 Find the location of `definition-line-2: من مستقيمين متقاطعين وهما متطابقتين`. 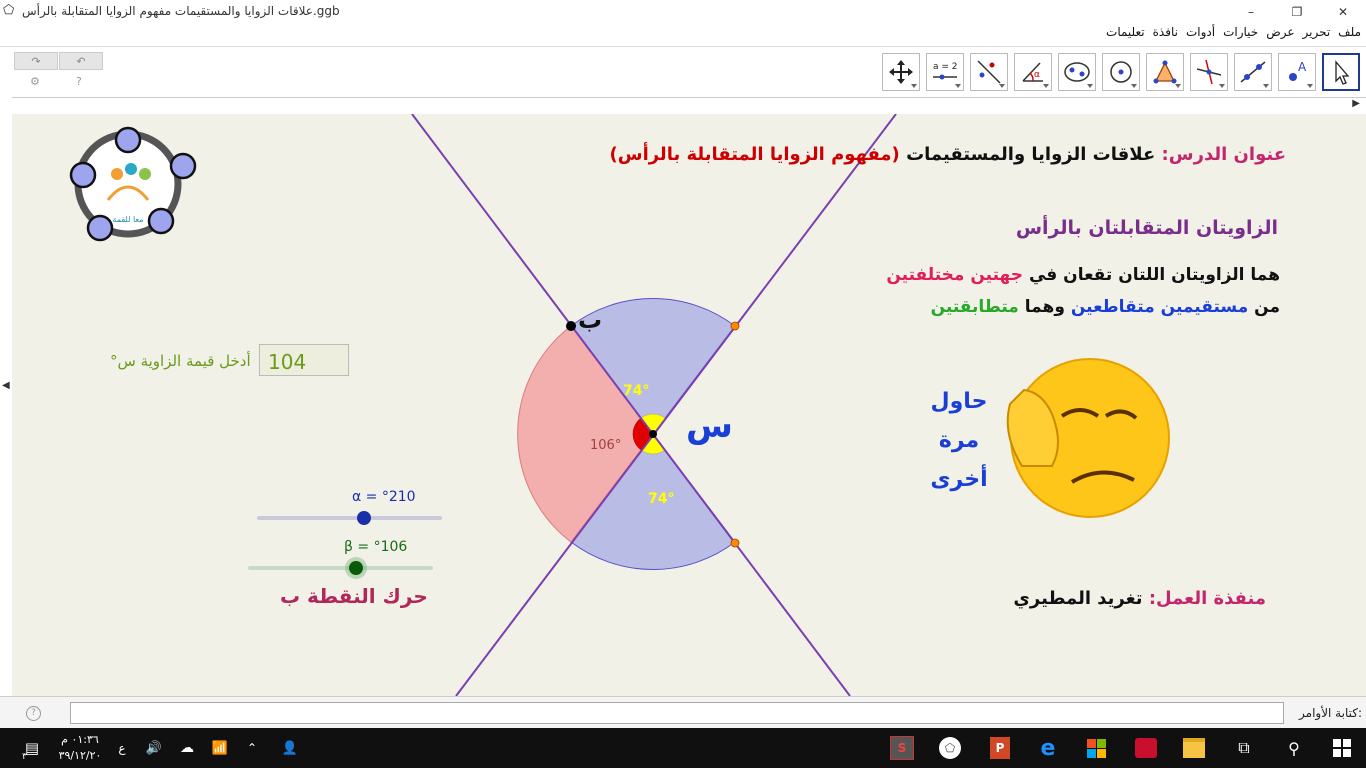

definition-line-2: من مستقيمين متقاطعين وهما متطابقتين is located at coordinates (1105, 307).